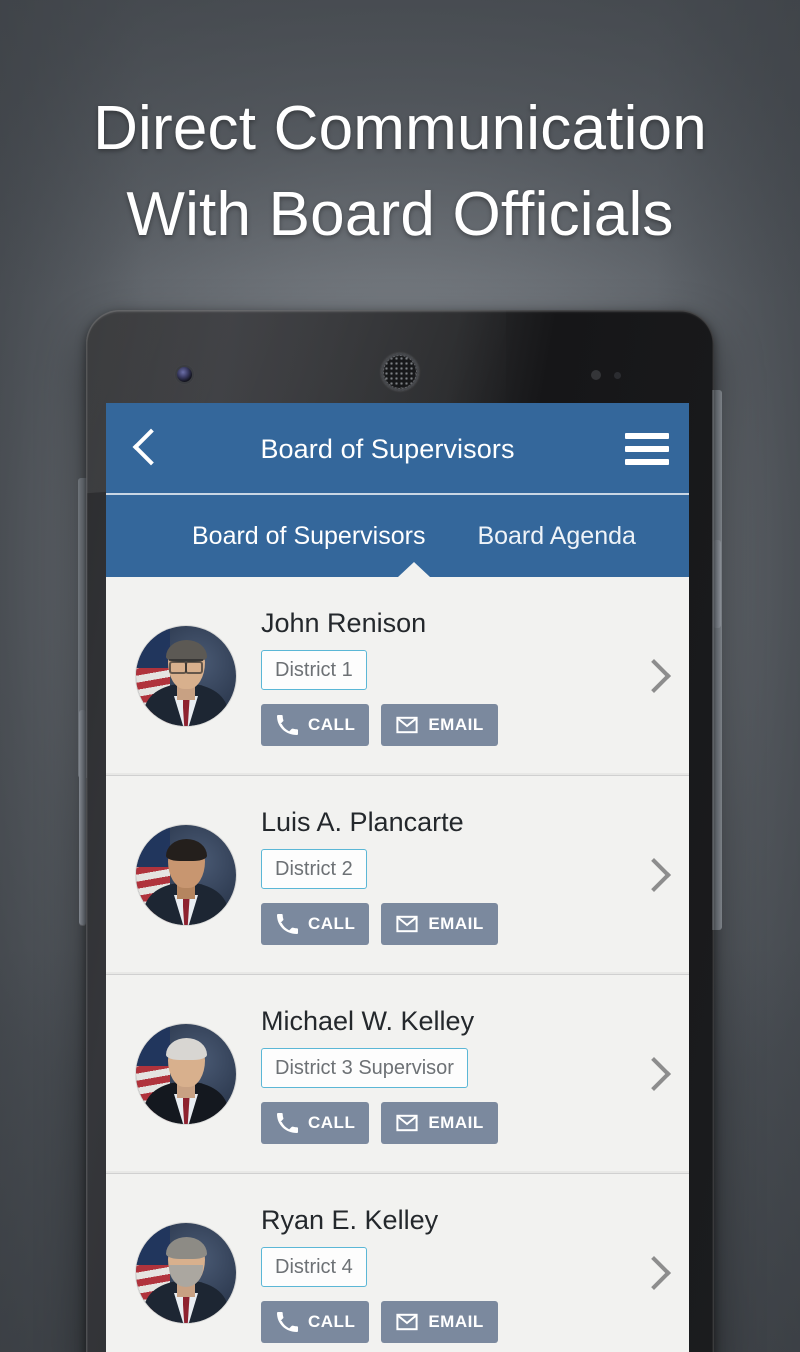  Describe the element at coordinates (314, 670) in the screenshot. I see `status-badge: District 1` at that location.